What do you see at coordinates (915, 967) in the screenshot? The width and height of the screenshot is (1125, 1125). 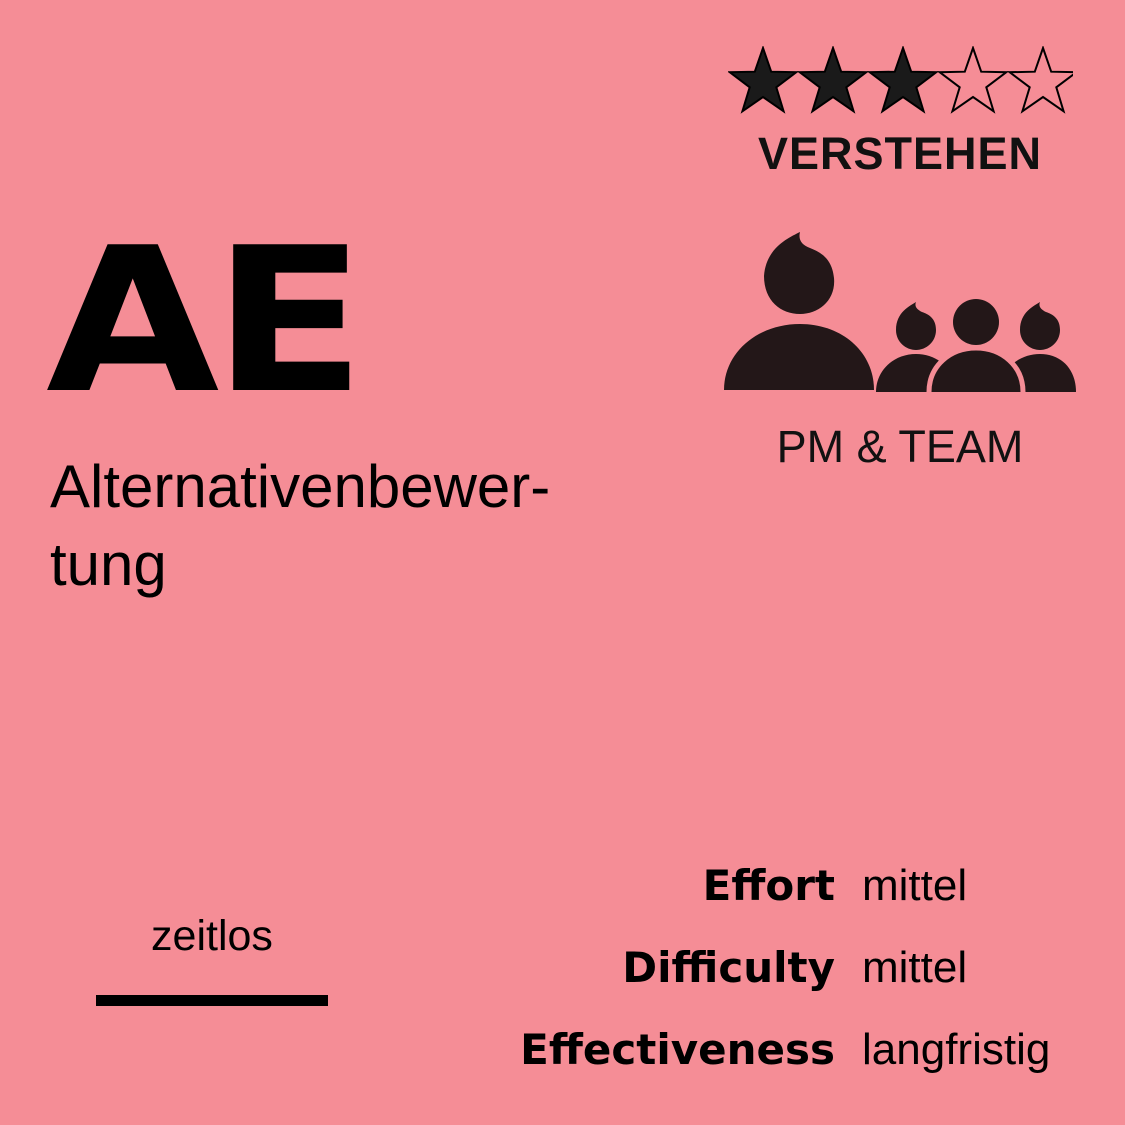 I see `metric-value-difficulty: mittel` at bounding box center [915, 967].